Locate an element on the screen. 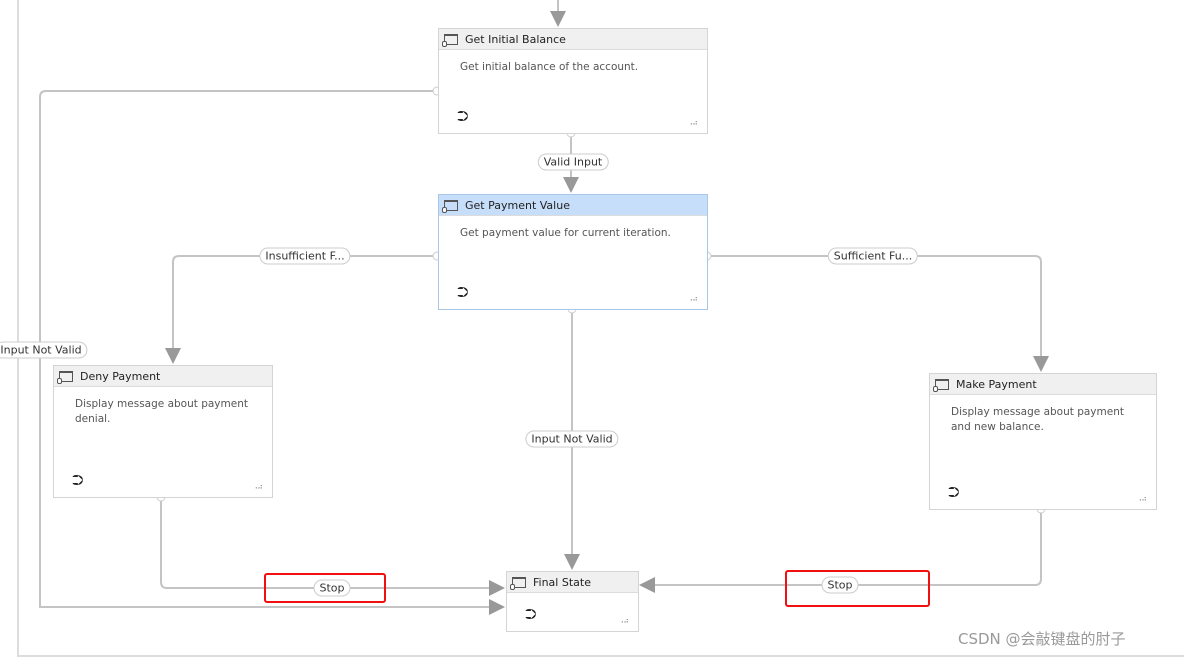  final-state-icon is located at coordinates (518, 583).